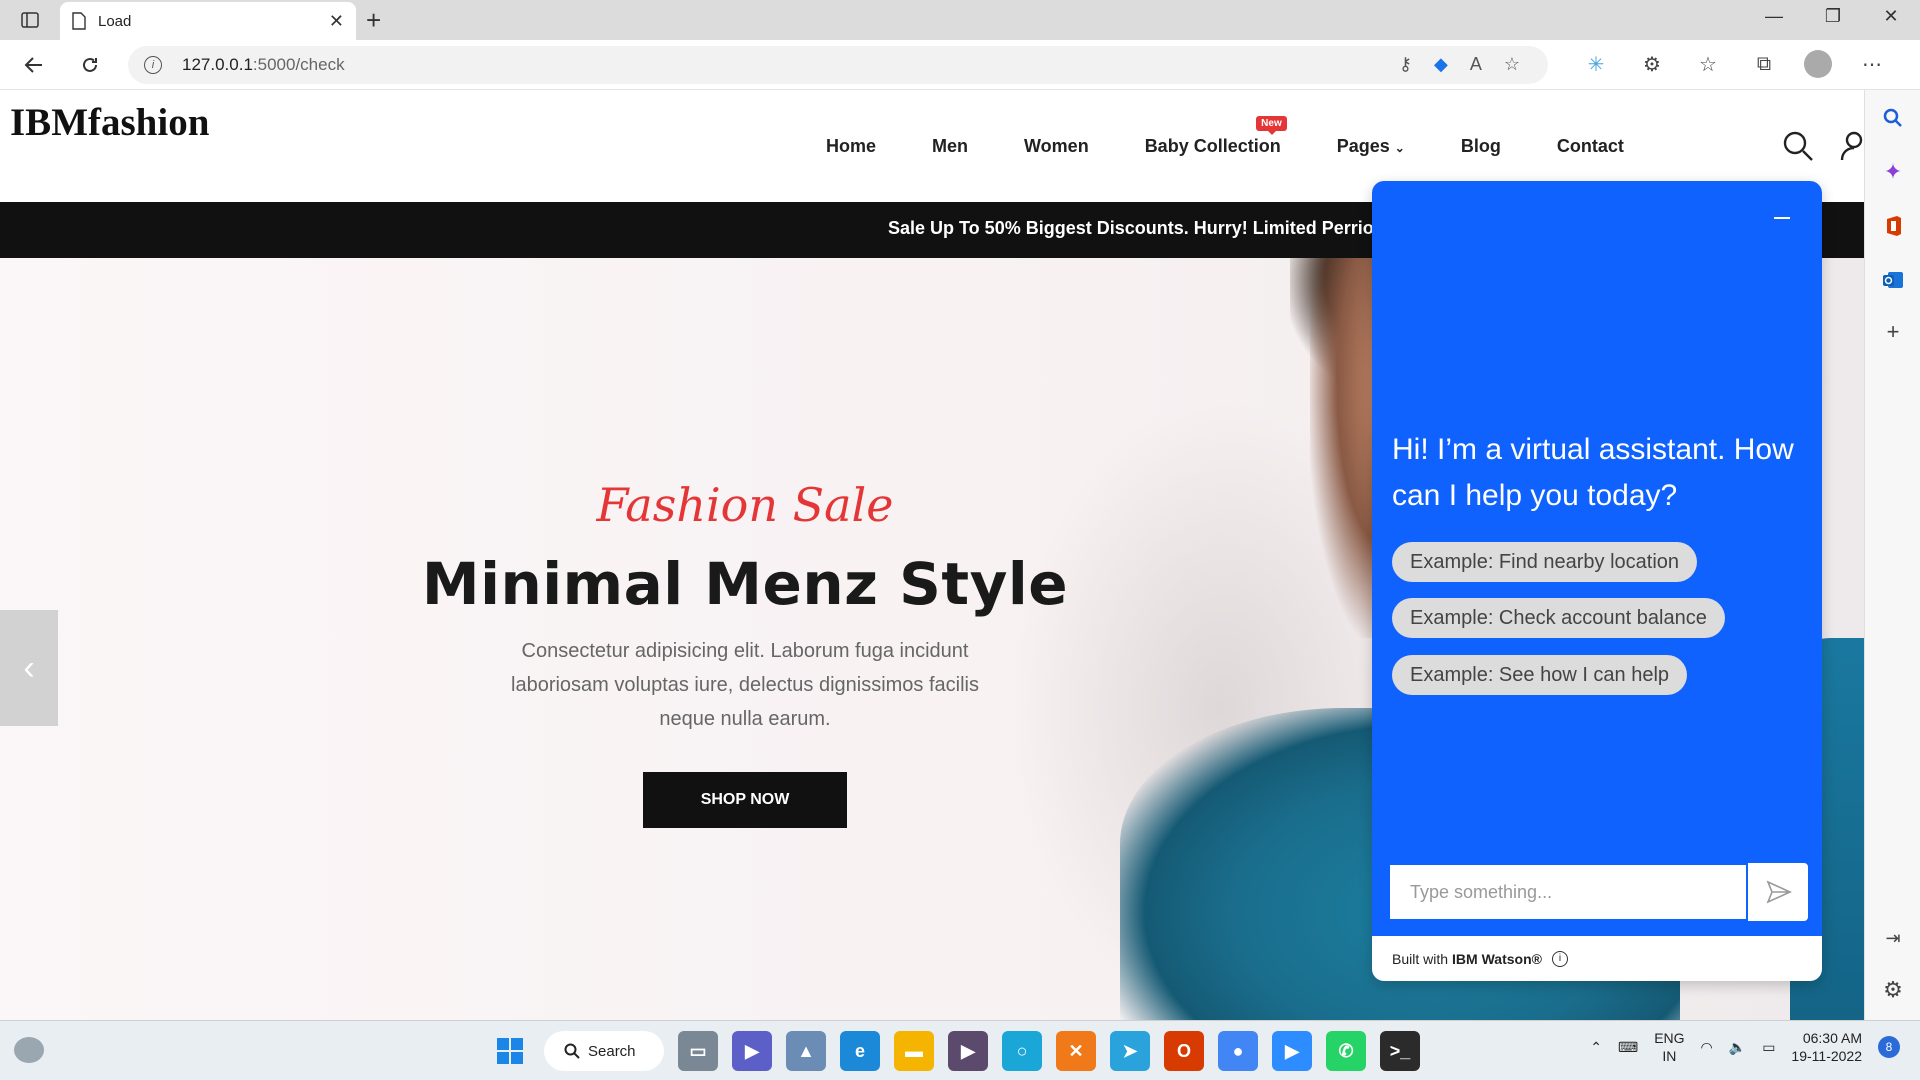 This screenshot has width=1920, height=1080. I want to click on chevron-down-icon: ⌄, so click(1399, 148).